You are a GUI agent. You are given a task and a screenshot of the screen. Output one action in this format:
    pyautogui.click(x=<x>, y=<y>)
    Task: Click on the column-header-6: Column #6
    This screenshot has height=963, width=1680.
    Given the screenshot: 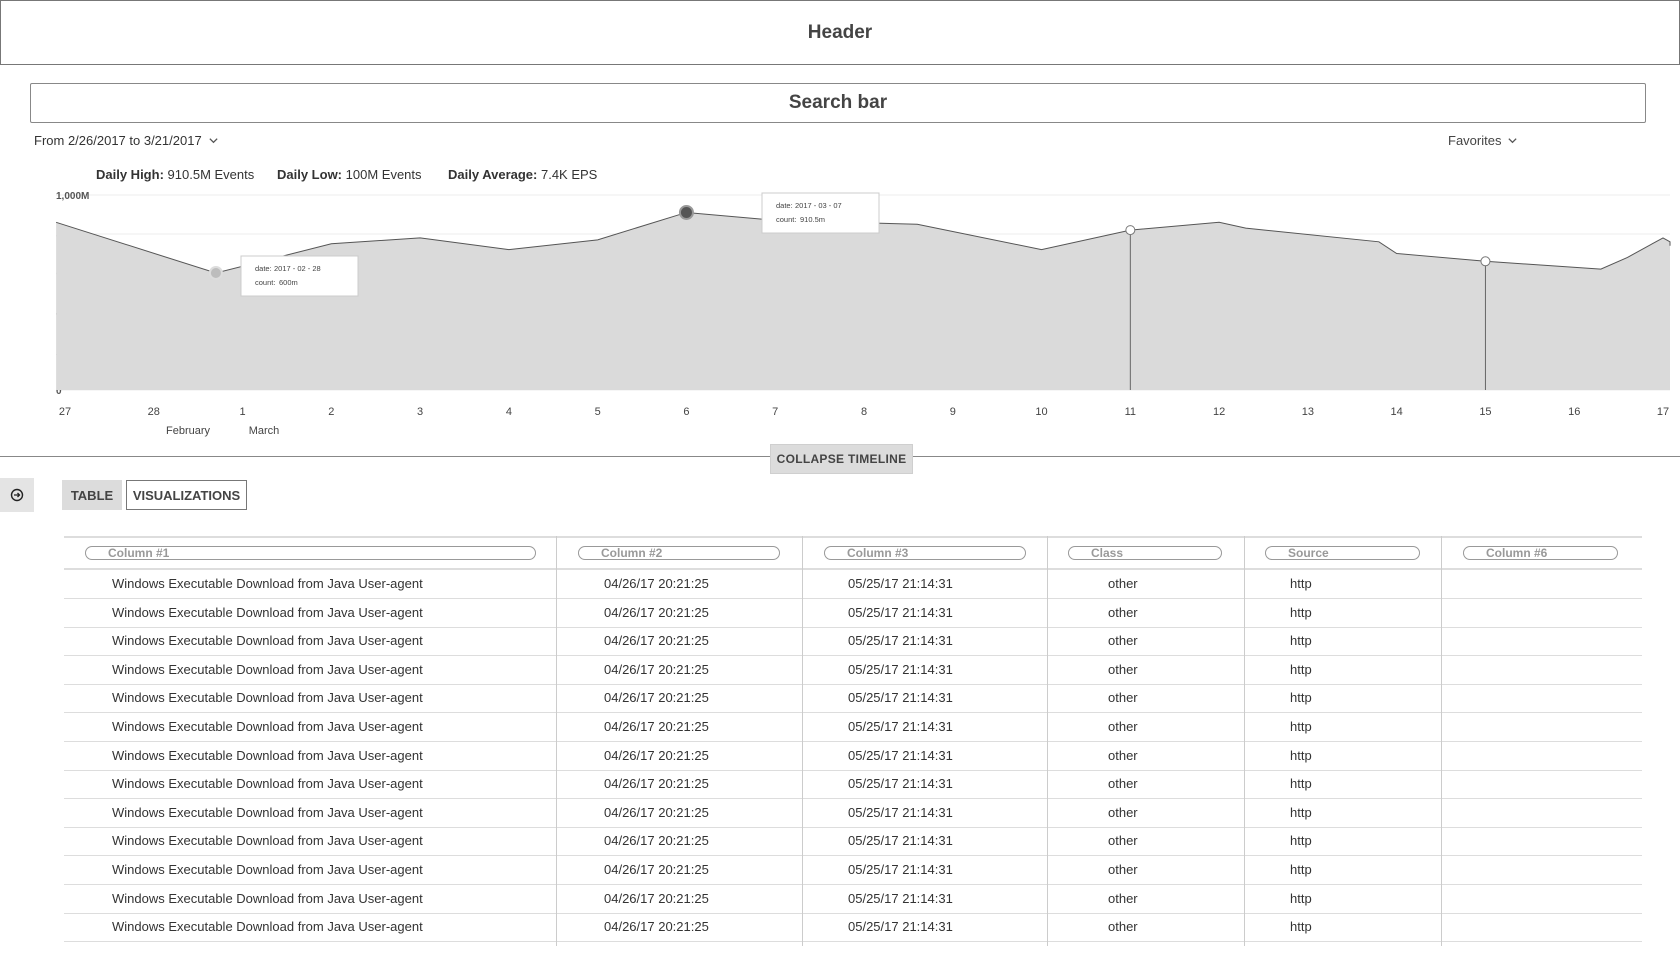 What is the action you would take?
    pyautogui.click(x=1540, y=553)
    